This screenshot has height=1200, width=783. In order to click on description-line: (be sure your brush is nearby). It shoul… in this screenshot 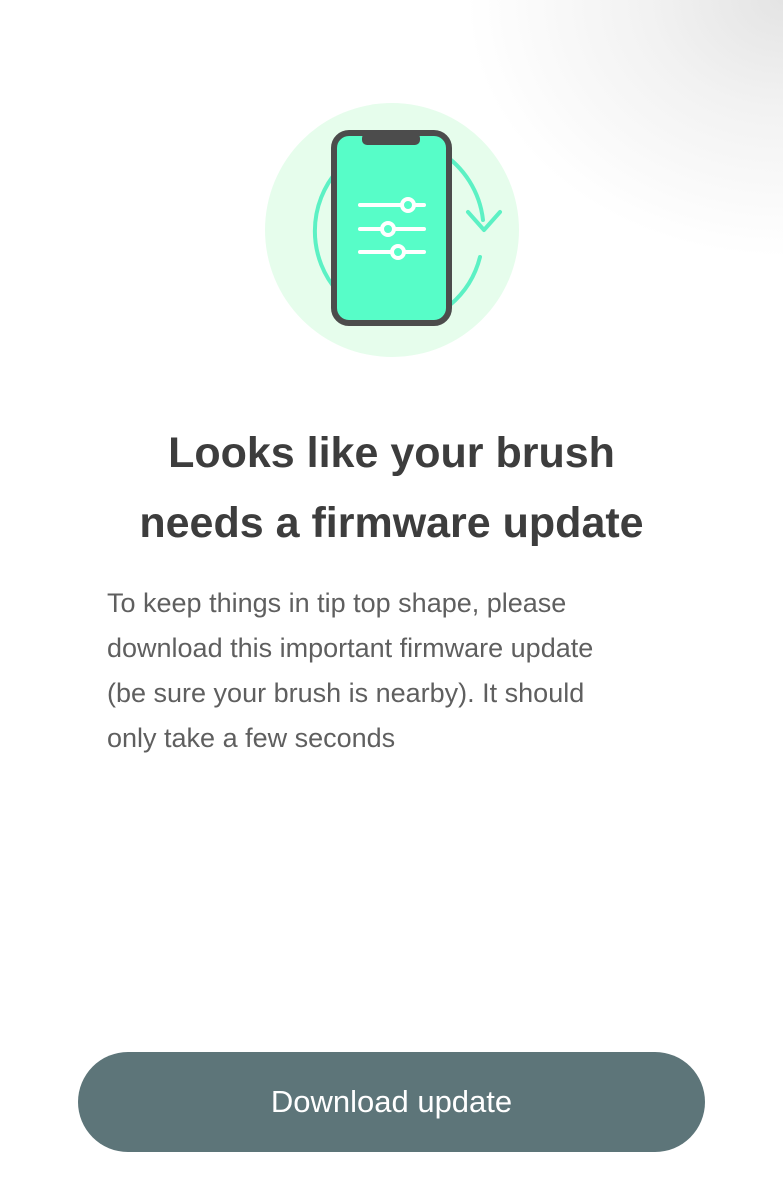, I will do `click(346, 693)`.